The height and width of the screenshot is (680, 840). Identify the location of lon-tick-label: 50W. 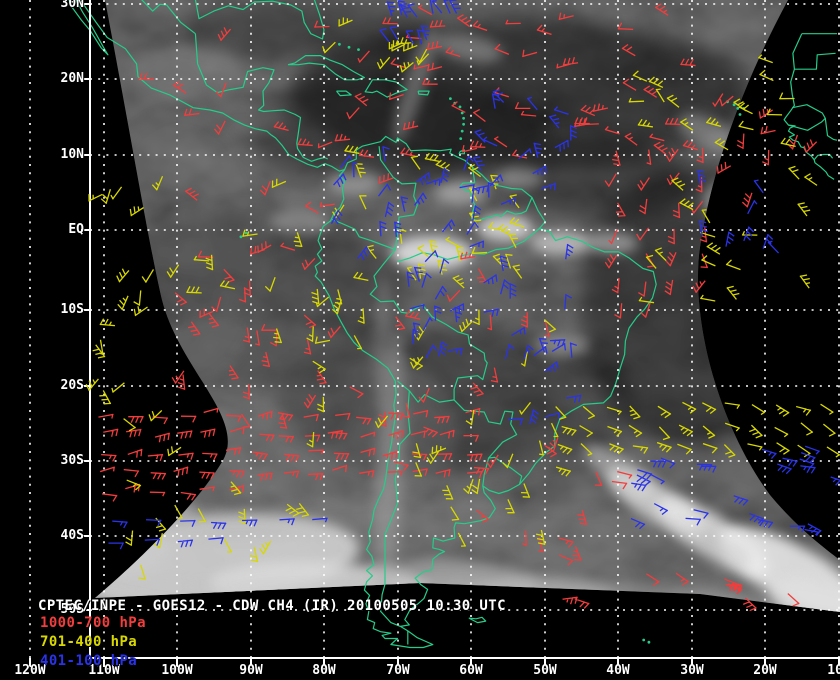
(545, 670).